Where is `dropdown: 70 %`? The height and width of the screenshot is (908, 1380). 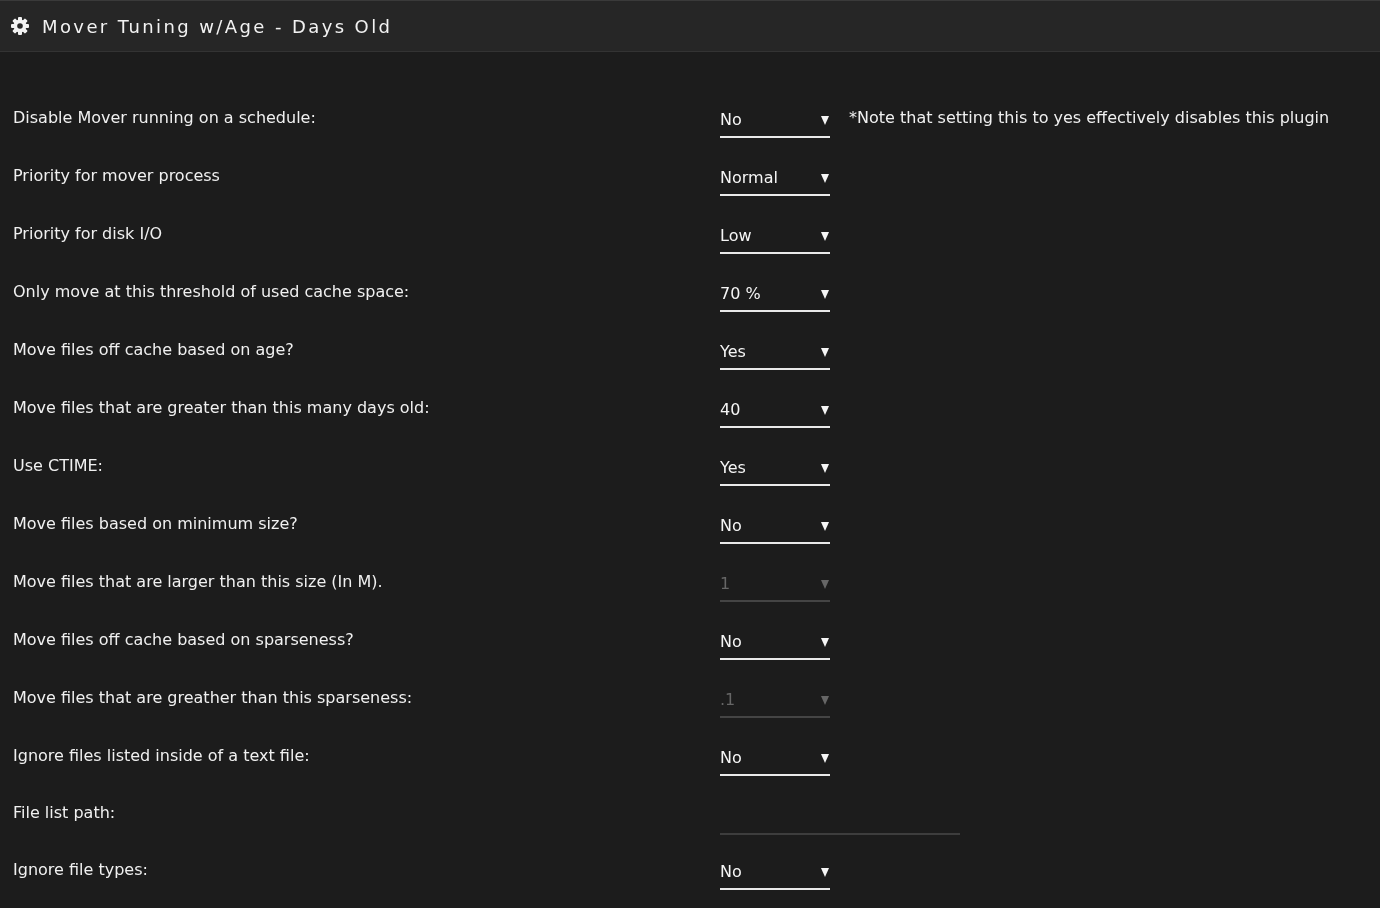 dropdown: 70 % is located at coordinates (775, 292).